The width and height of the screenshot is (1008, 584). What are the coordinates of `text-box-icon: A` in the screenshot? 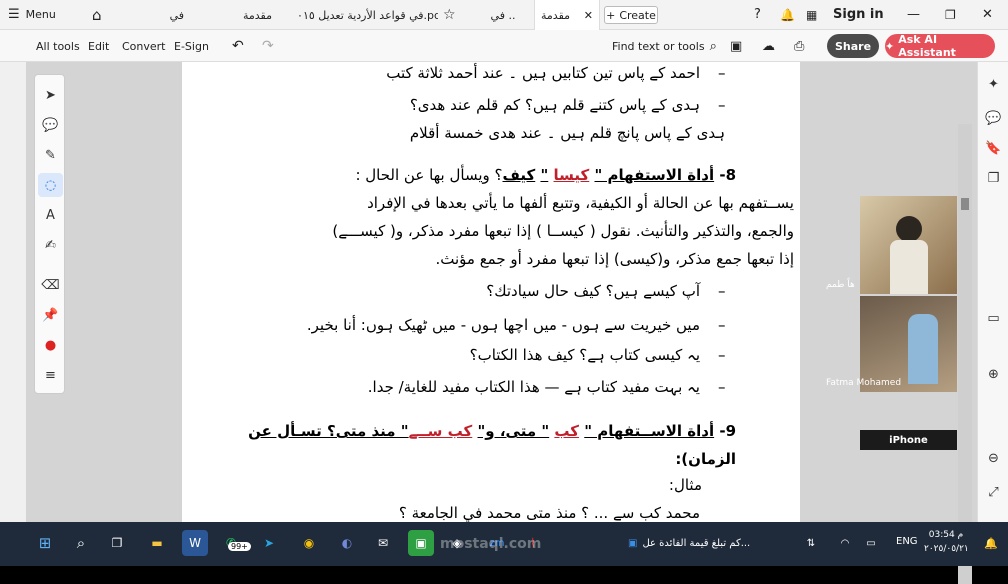 It's located at (50, 215).